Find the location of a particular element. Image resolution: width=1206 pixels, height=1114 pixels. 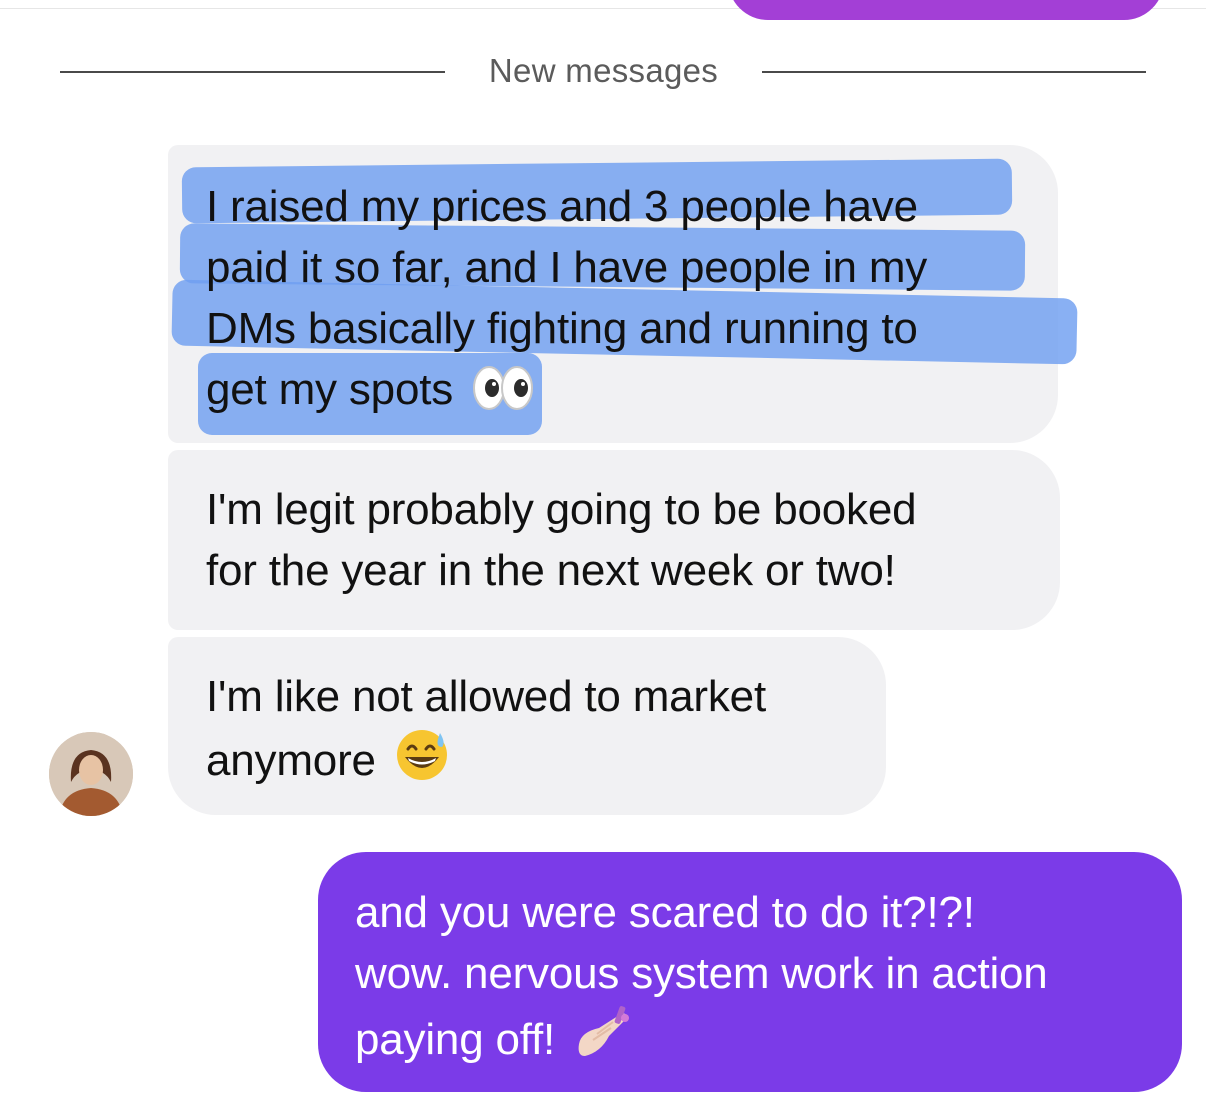

message-line: I raised my prices and 3 people have is located at coordinates (562, 206).